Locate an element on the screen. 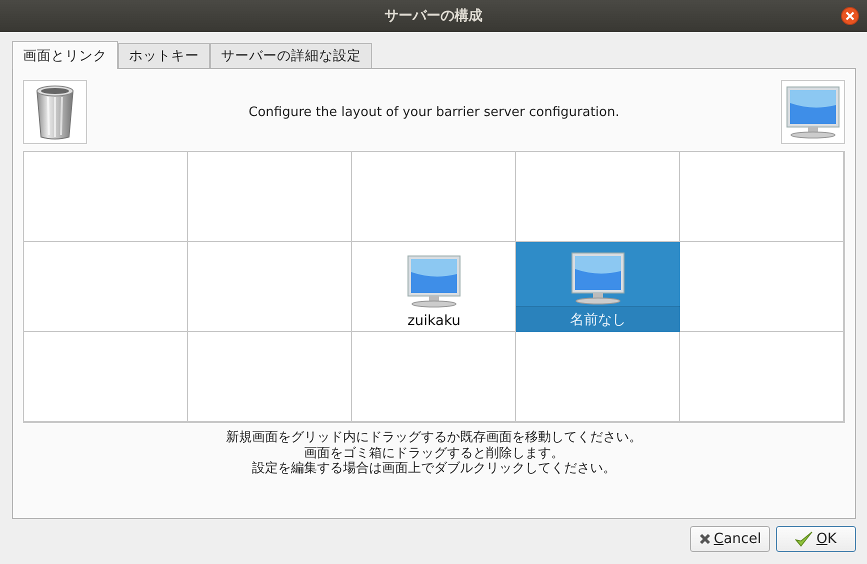 The height and width of the screenshot is (564, 867). cross-icon is located at coordinates (704, 539).